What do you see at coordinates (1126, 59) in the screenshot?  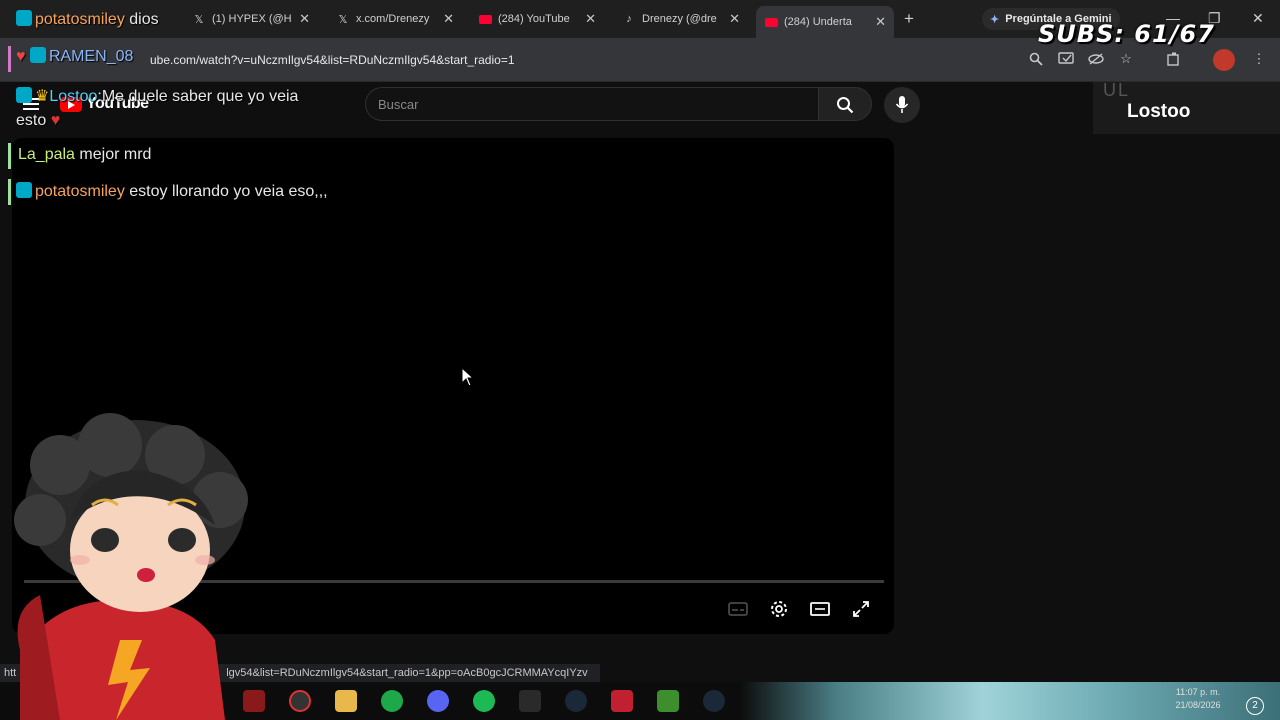 I see `bookmark-star-icon: ☆` at bounding box center [1126, 59].